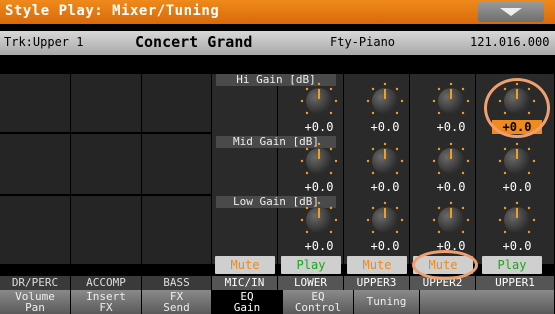 This screenshot has height=314, width=555. What do you see at coordinates (385, 246) in the screenshot?
I see `low-gain-value-upper3: +0.0` at bounding box center [385, 246].